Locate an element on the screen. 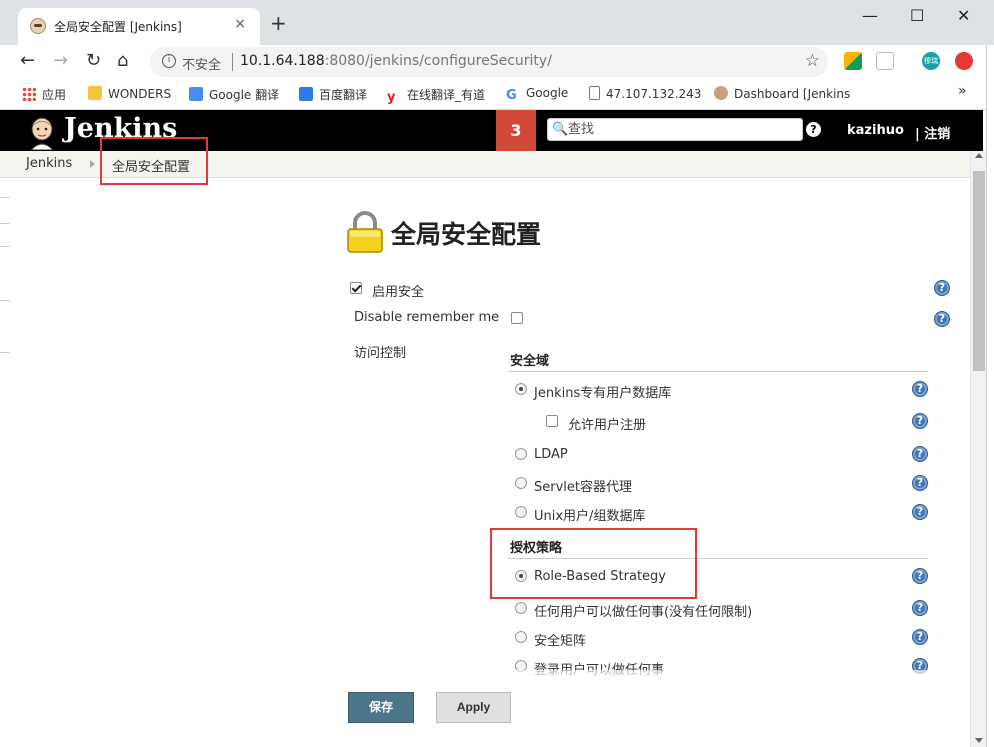 This screenshot has width=994, height=747. translate-extension-icon is located at coordinates (885, 61).